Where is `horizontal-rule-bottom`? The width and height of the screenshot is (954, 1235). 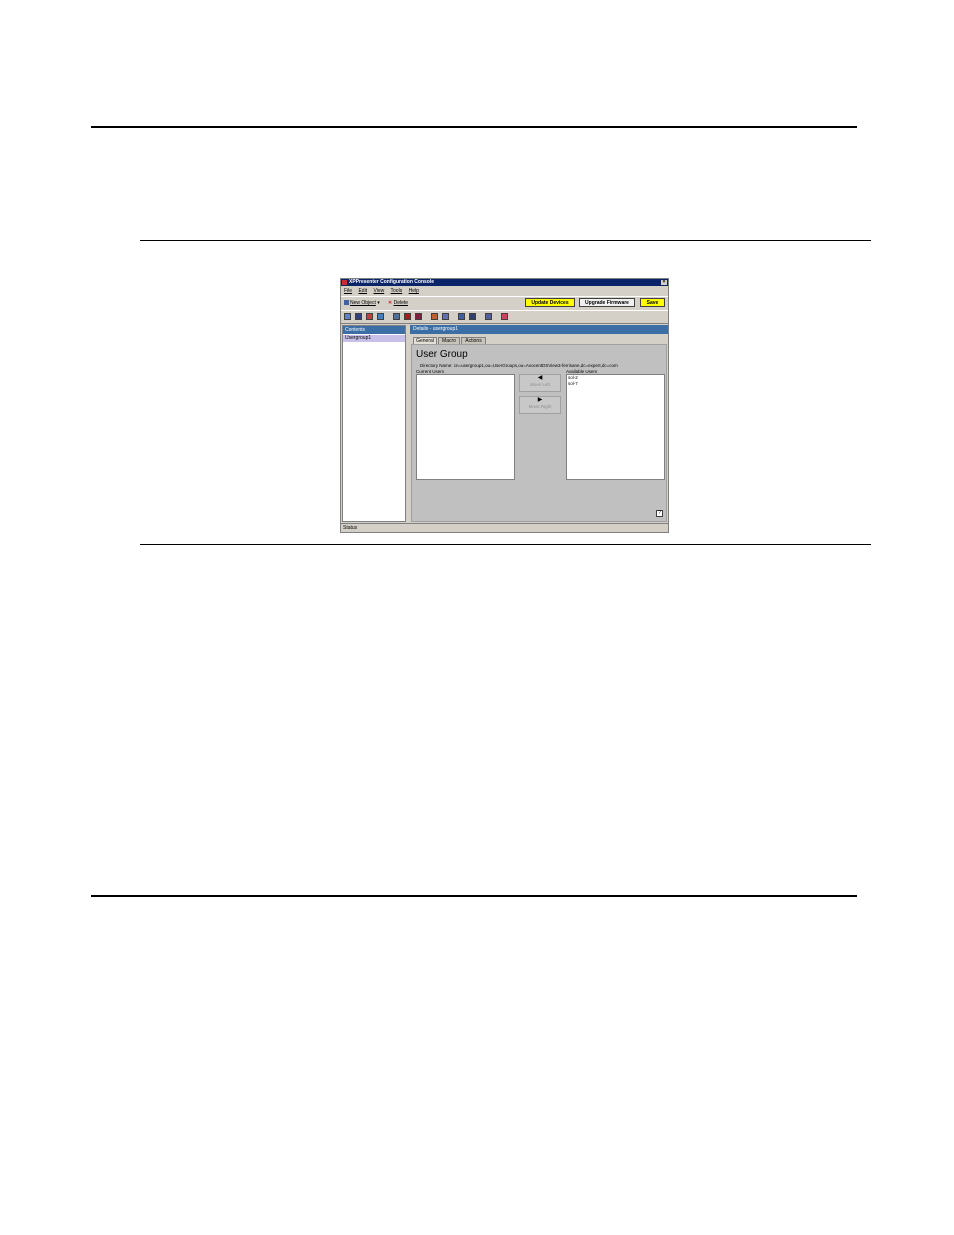
horizontal-rule-bottom is located at coordinates (474, 896).